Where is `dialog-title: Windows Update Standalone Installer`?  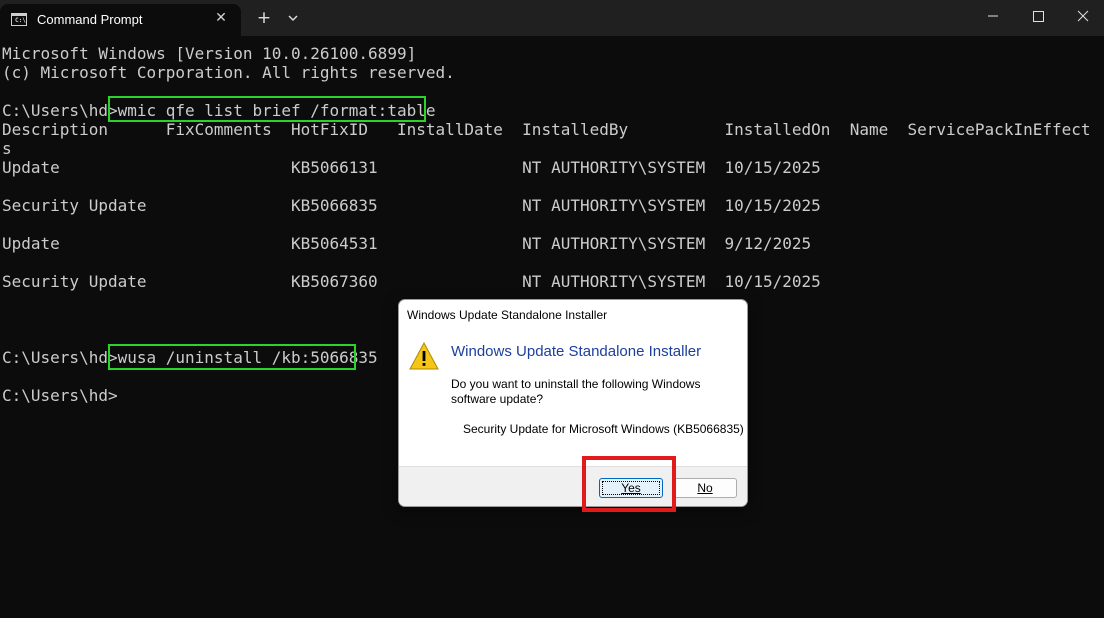
dialog-title: Windows Update Standalone Installer is located at coordinates (507, 315).